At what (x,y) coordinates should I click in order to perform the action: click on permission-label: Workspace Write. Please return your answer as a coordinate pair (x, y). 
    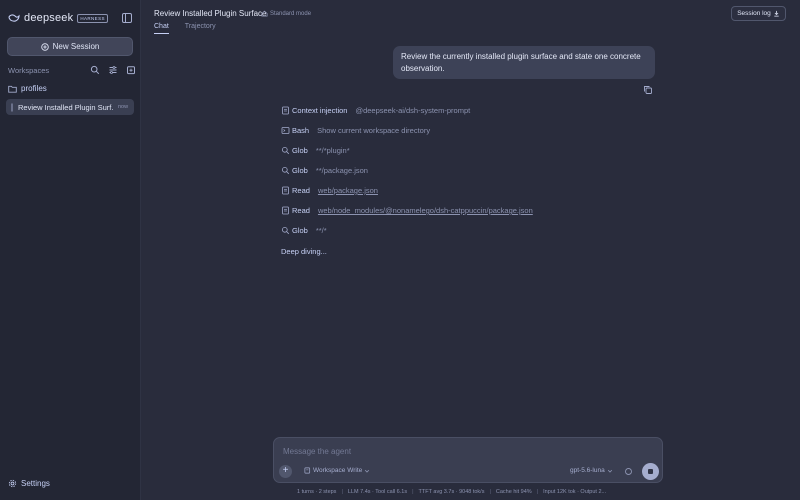
    Looking at the image, I should click on (338, 470).